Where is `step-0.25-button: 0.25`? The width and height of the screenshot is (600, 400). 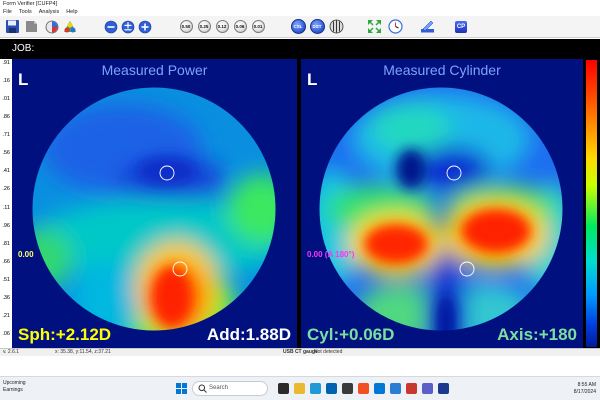 step-0.25-button: 0.25 is located at coordinates (204, 26).